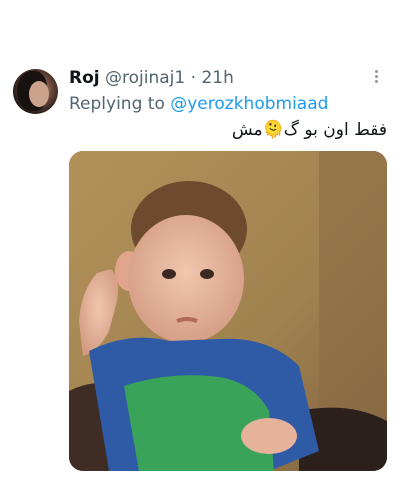 The height and width of the screenshot is (500, 400). I want to click on display-name: Roj, so click(84, 78).